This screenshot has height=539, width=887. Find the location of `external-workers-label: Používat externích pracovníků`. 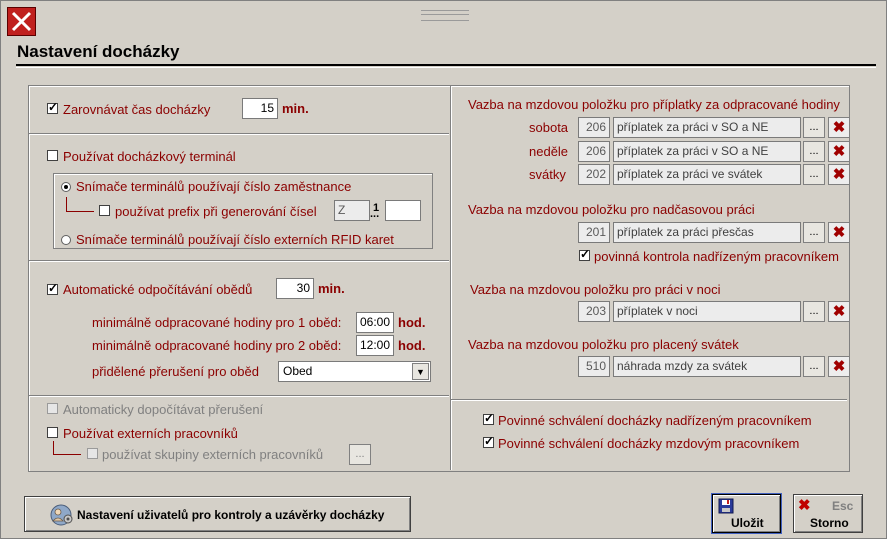

external-workers-label: Používat externích pracovníků is located at coordinates (150, 433).